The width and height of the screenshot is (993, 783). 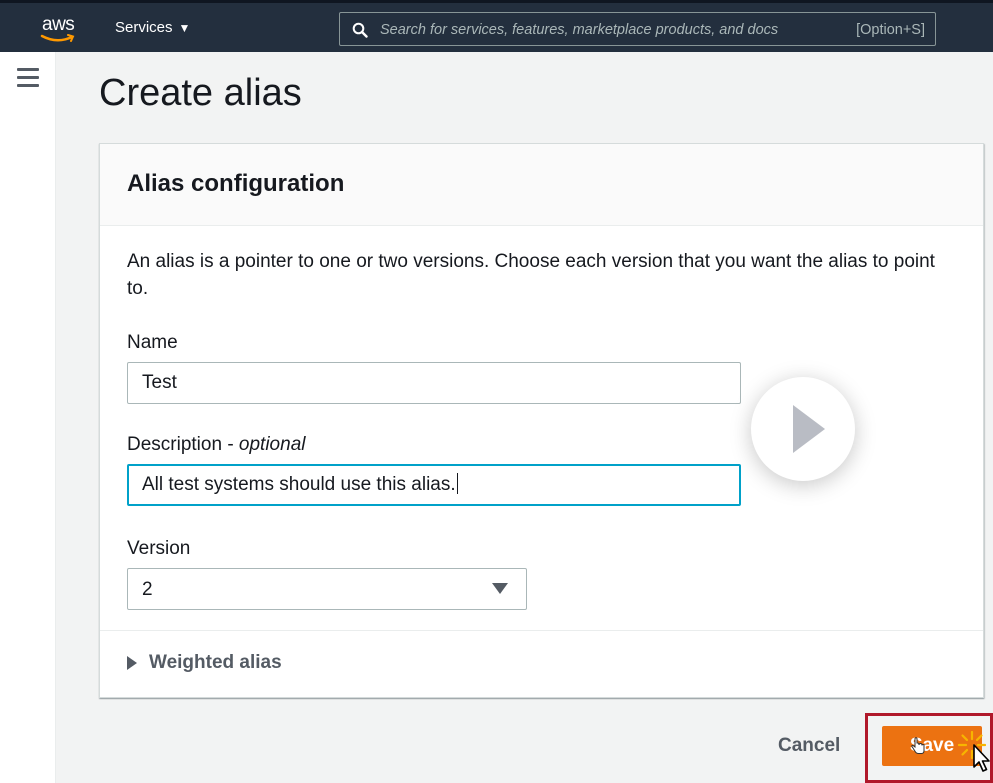 I want to click on name-label: Name, so click(x=152, y=342).